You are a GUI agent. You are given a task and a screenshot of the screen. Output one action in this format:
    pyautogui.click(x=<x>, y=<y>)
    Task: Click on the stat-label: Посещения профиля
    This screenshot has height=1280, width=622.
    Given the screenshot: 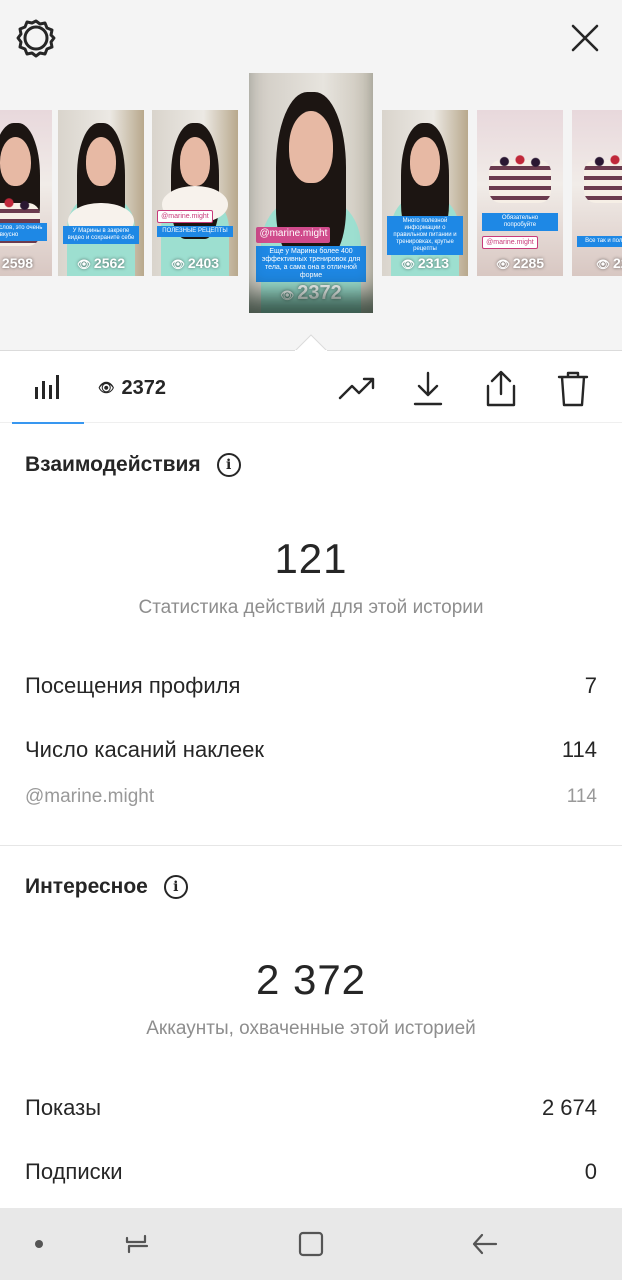 What is the action you would take?
    pyautogui.click(x=133, y=685)
    